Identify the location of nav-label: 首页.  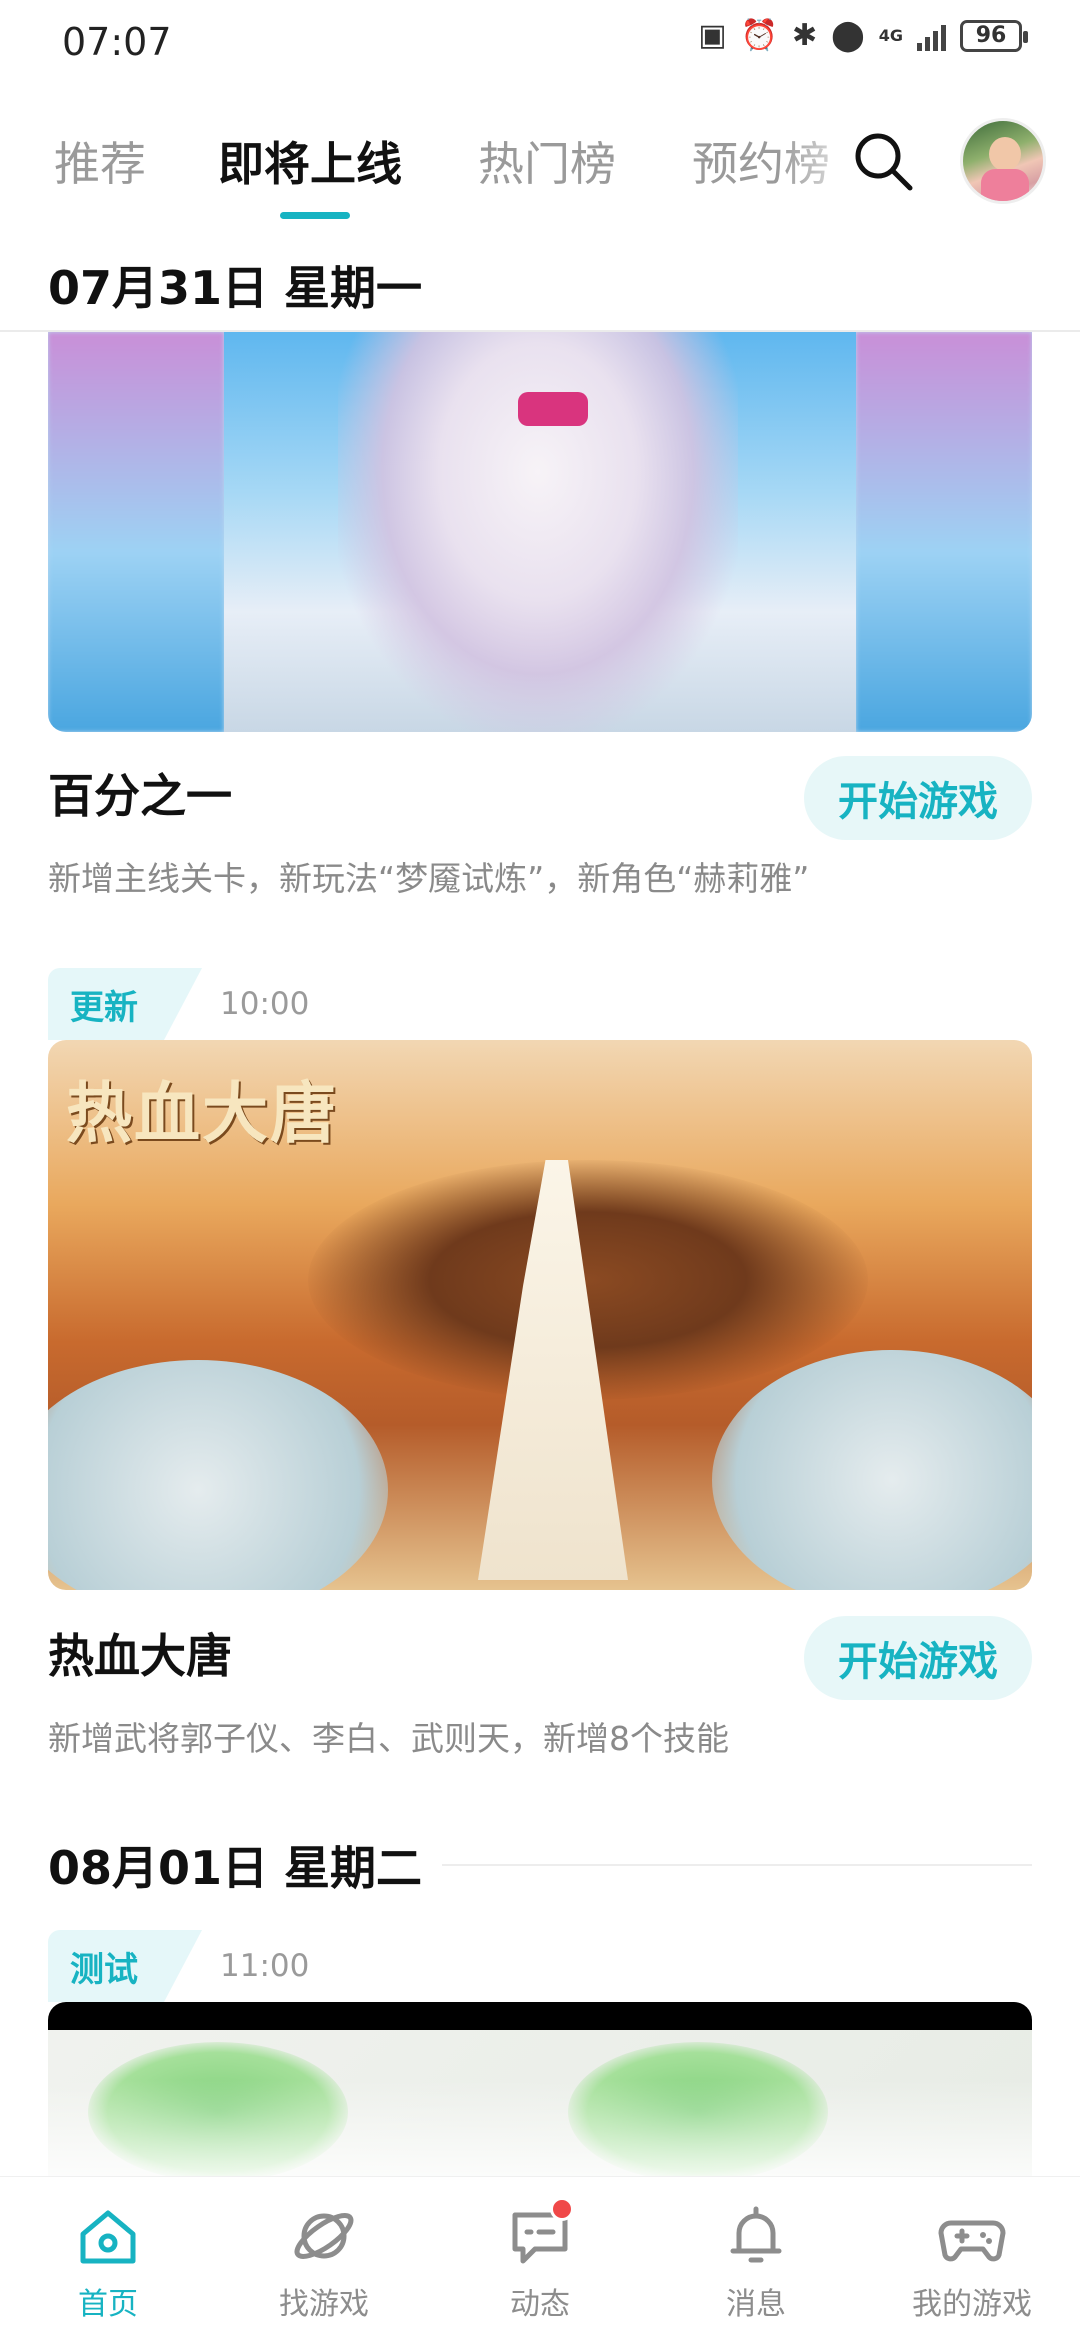
(108, 2304).